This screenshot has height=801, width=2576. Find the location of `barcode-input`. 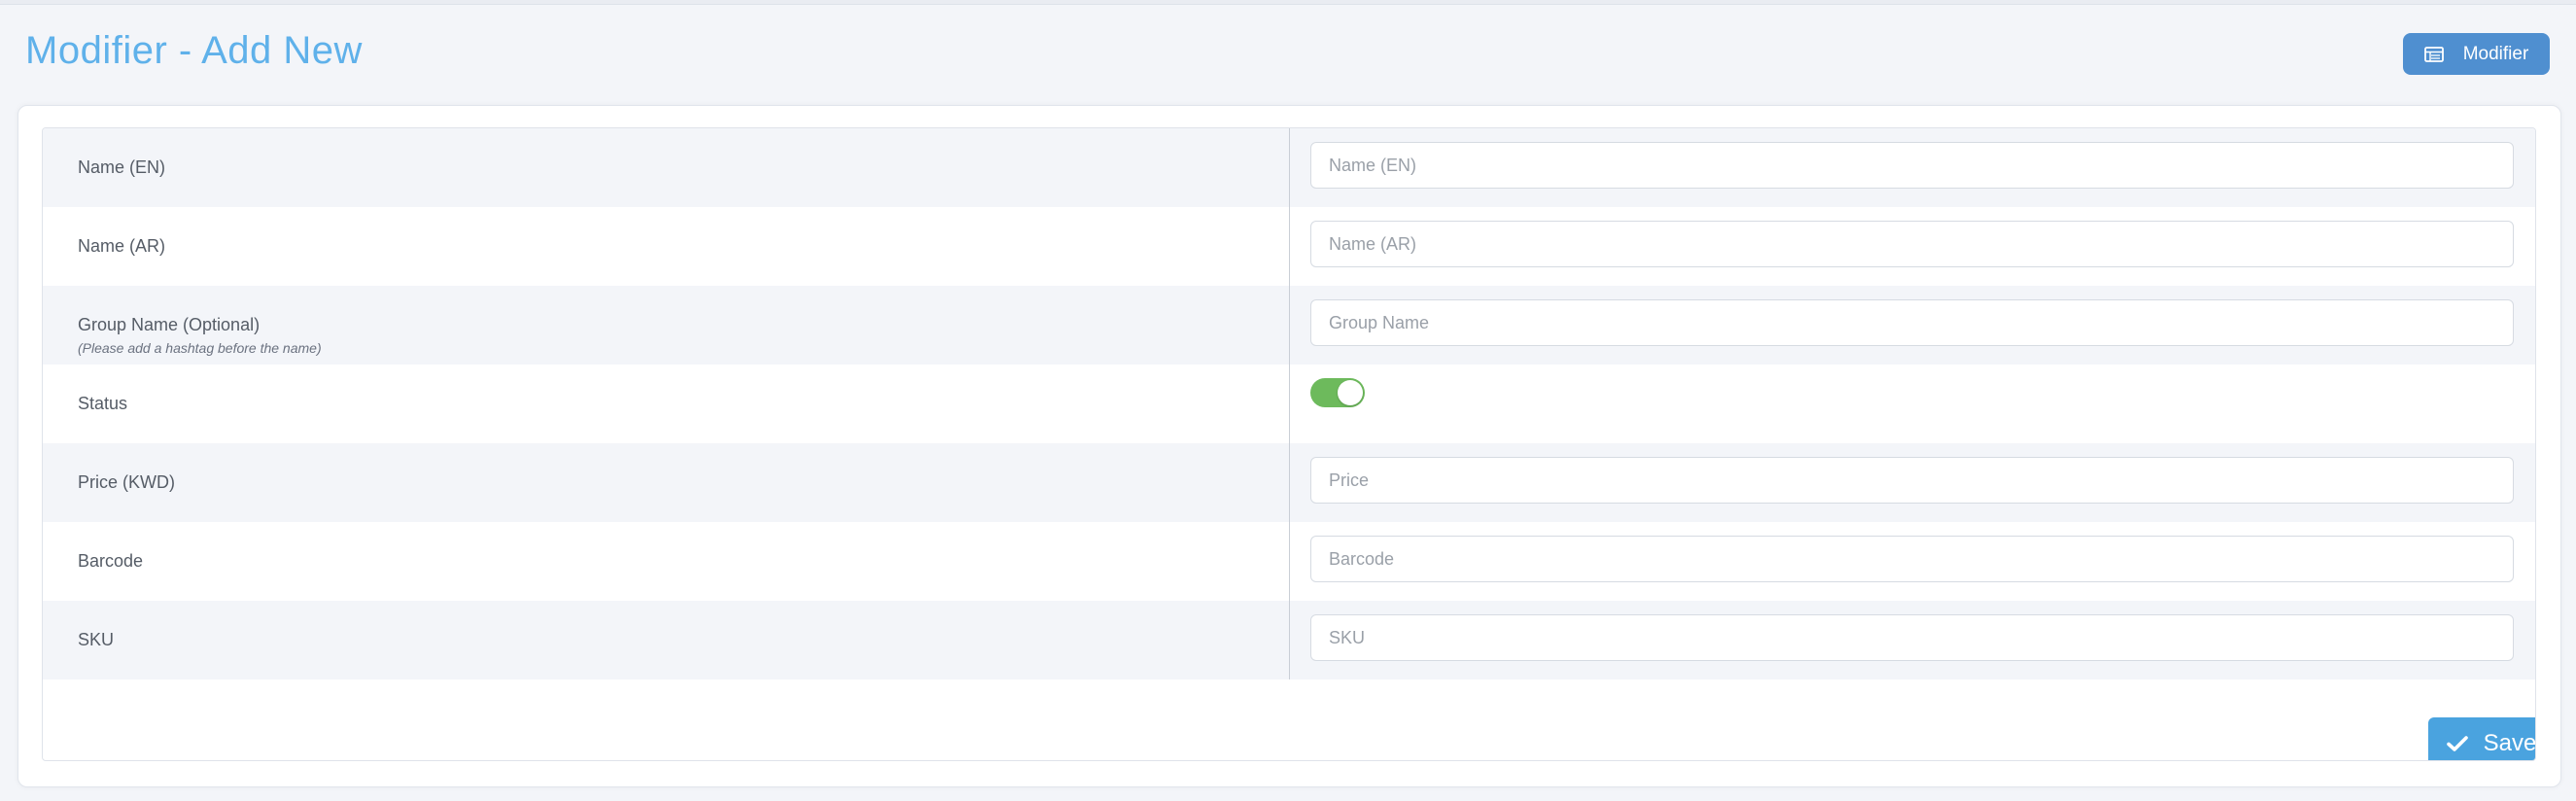

barcode-input is located at coordinates (1912, 559).